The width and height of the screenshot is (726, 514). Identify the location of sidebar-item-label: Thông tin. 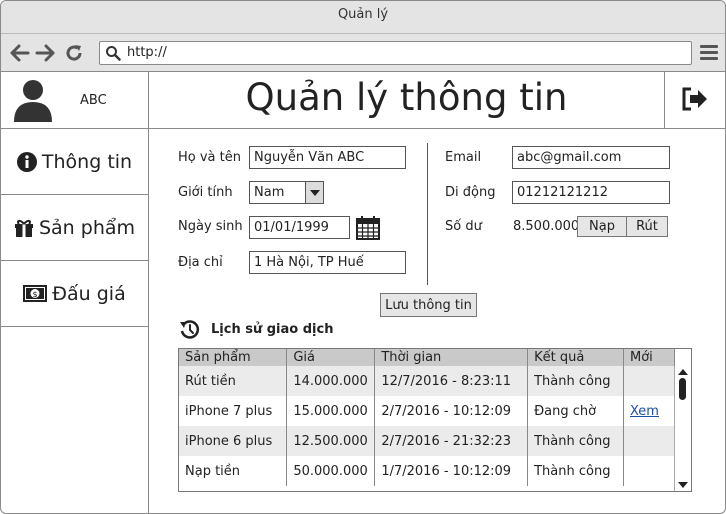
(87, 161).